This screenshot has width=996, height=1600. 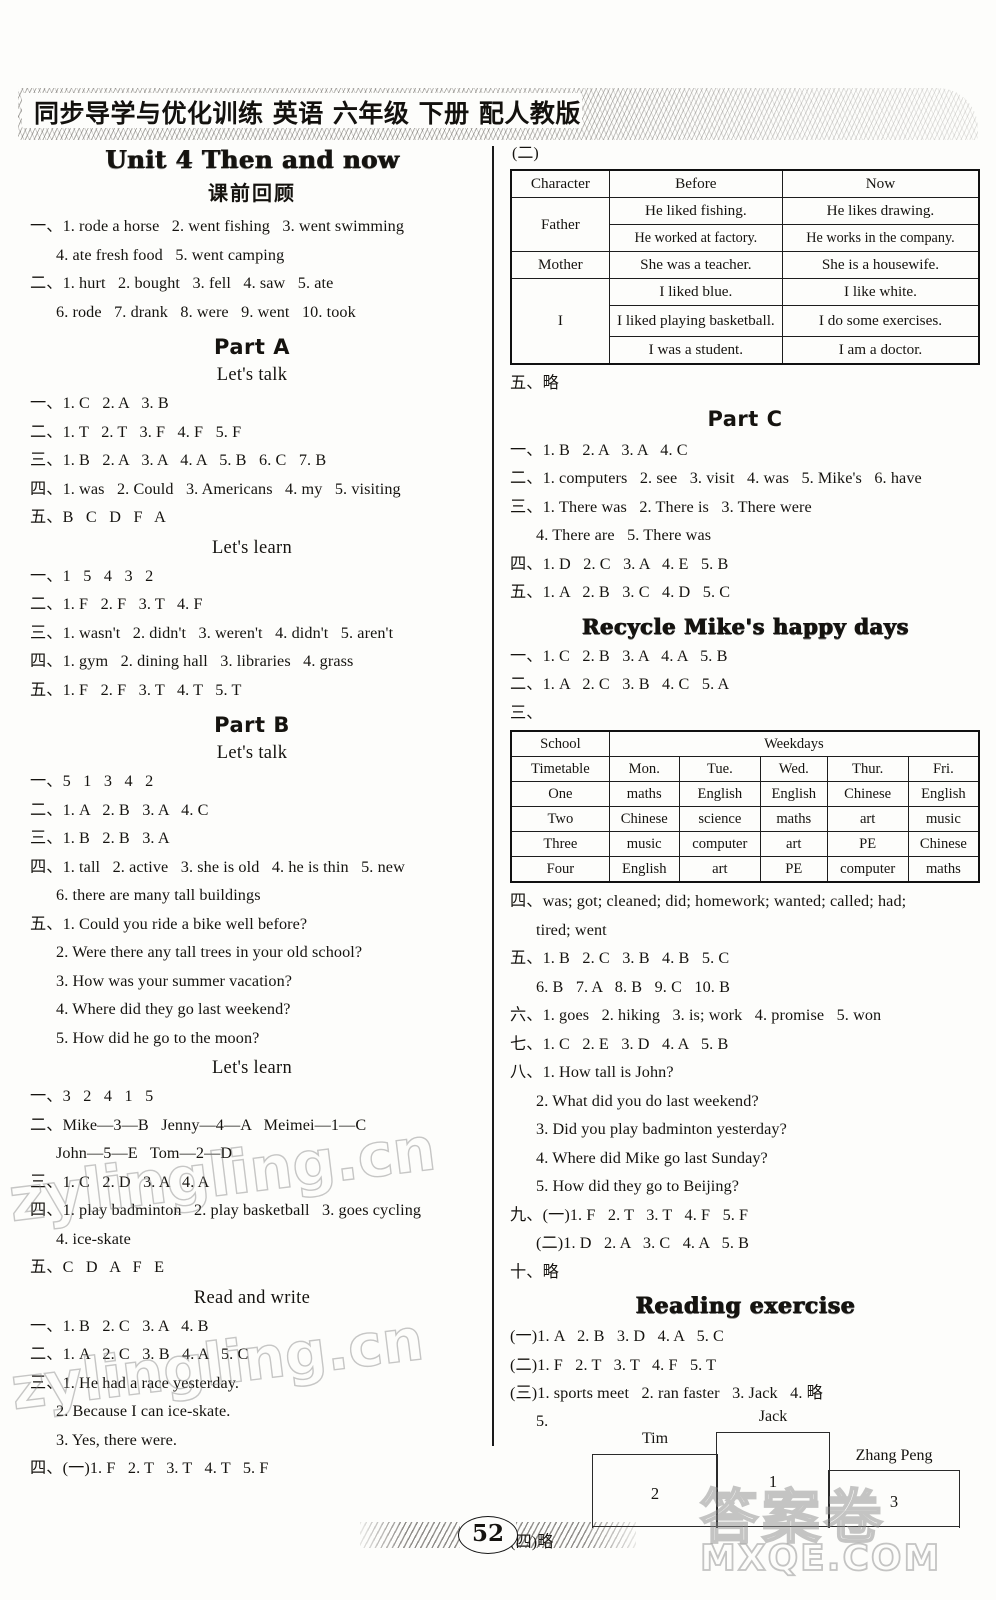 I want to click on answer-line: 一、1. C 2. A 3. B, so click(x=99, y=403).